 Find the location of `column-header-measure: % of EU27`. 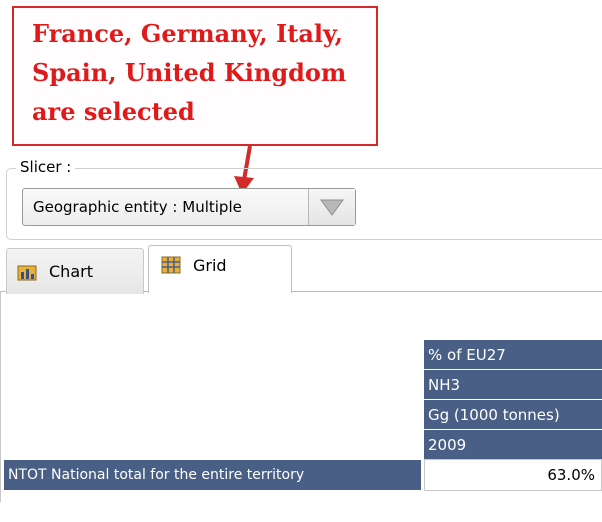

column-header-measure: % of EU27 is located at coordinates (513, 354).